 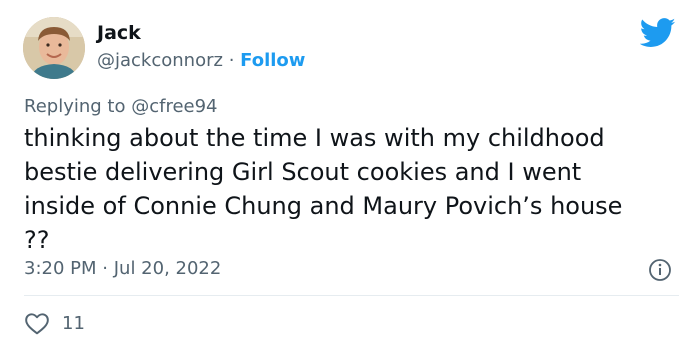 What do you see at coordinates (658, 33) in the screenshot?
I see `twitter-bird-icon` at bounding box center [658, 33].